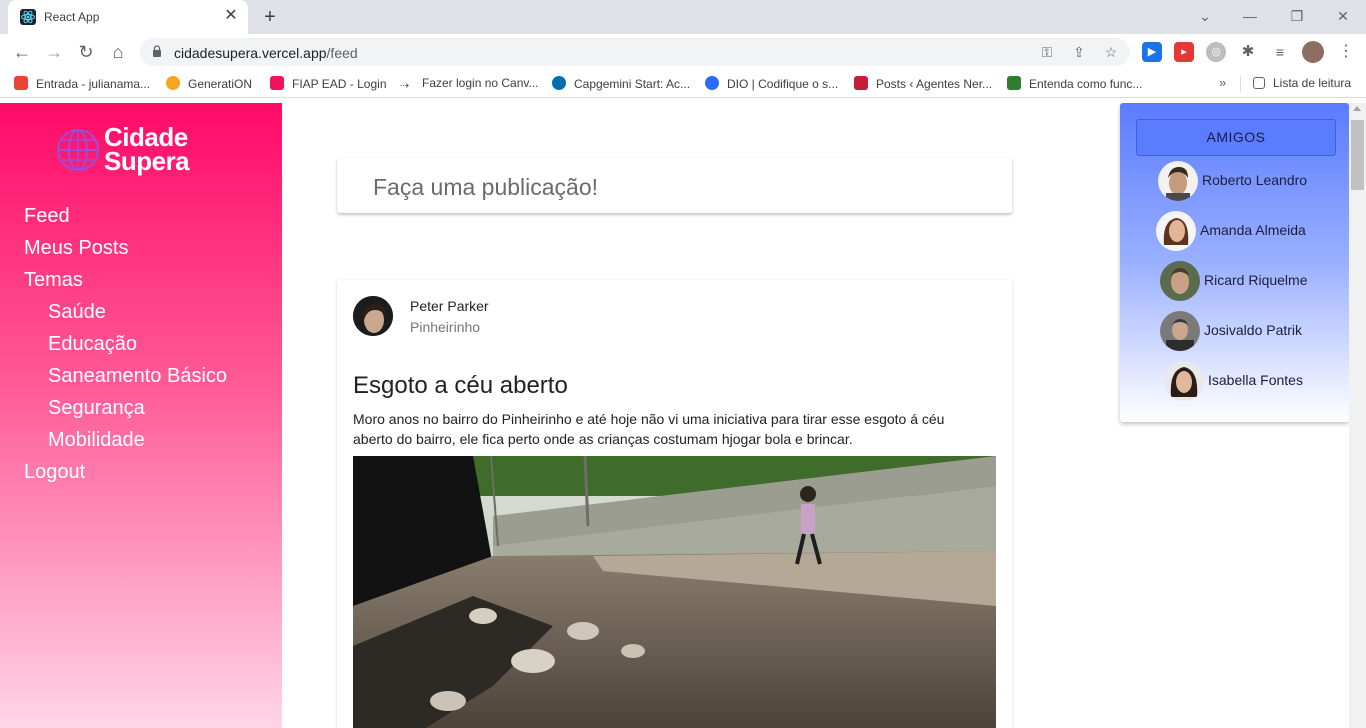 The width and height of the screenshot is (1366, 728). What do you see at coordinates (128, 17) in the screenshot?
I see `browser-tab: React App ✕` at bounding box center [128, 17].